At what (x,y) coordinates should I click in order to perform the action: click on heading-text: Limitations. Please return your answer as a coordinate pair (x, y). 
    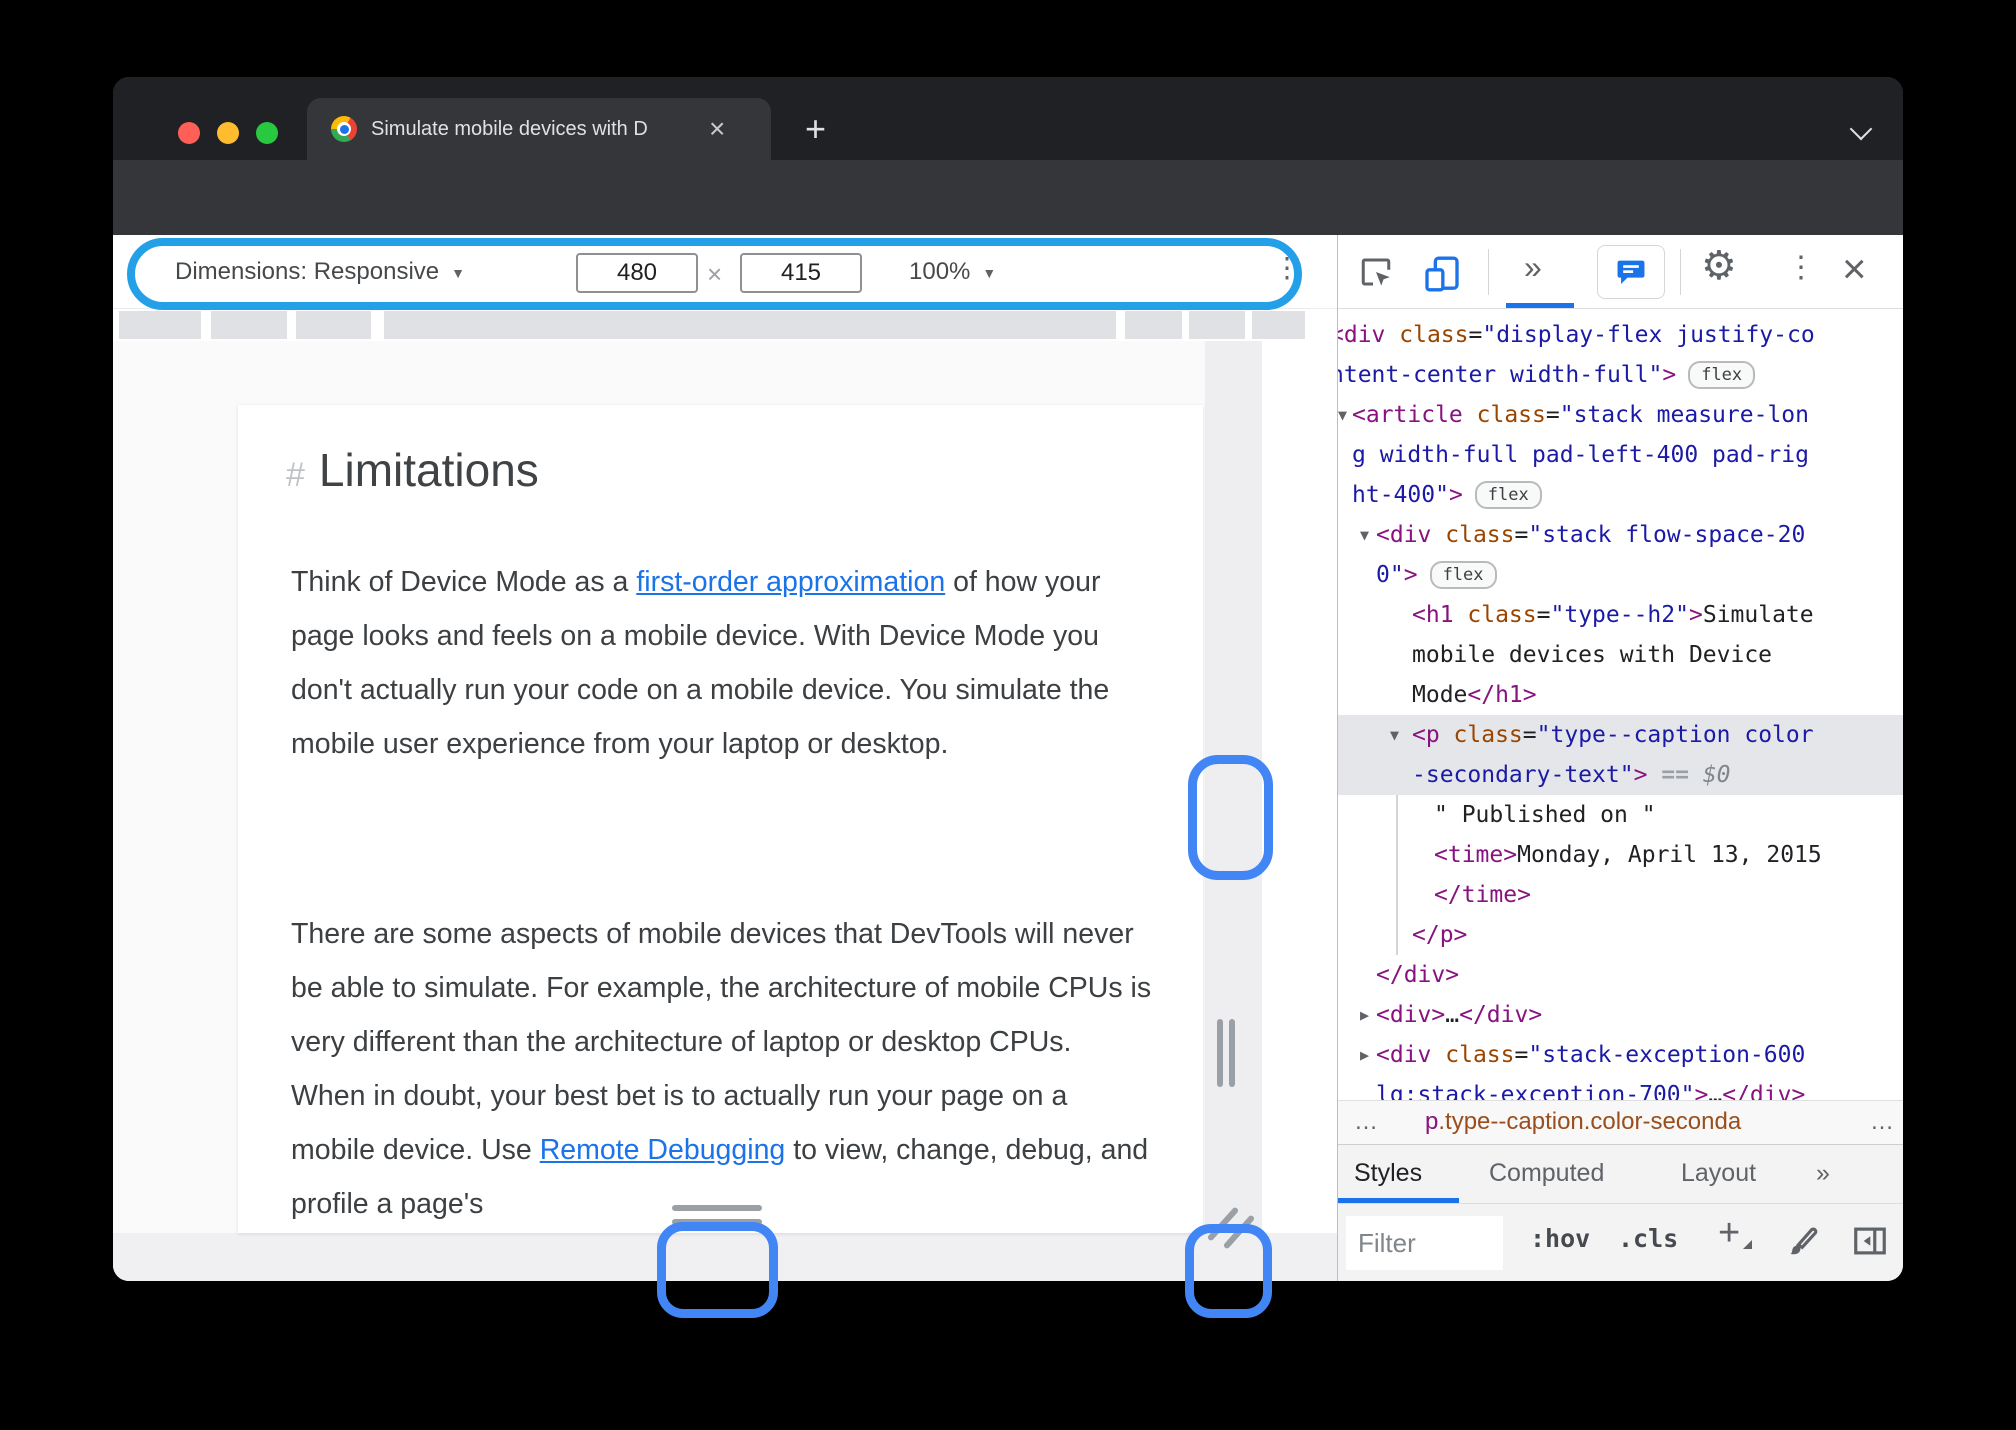
    Looking at the image, I should click on (428, 470).